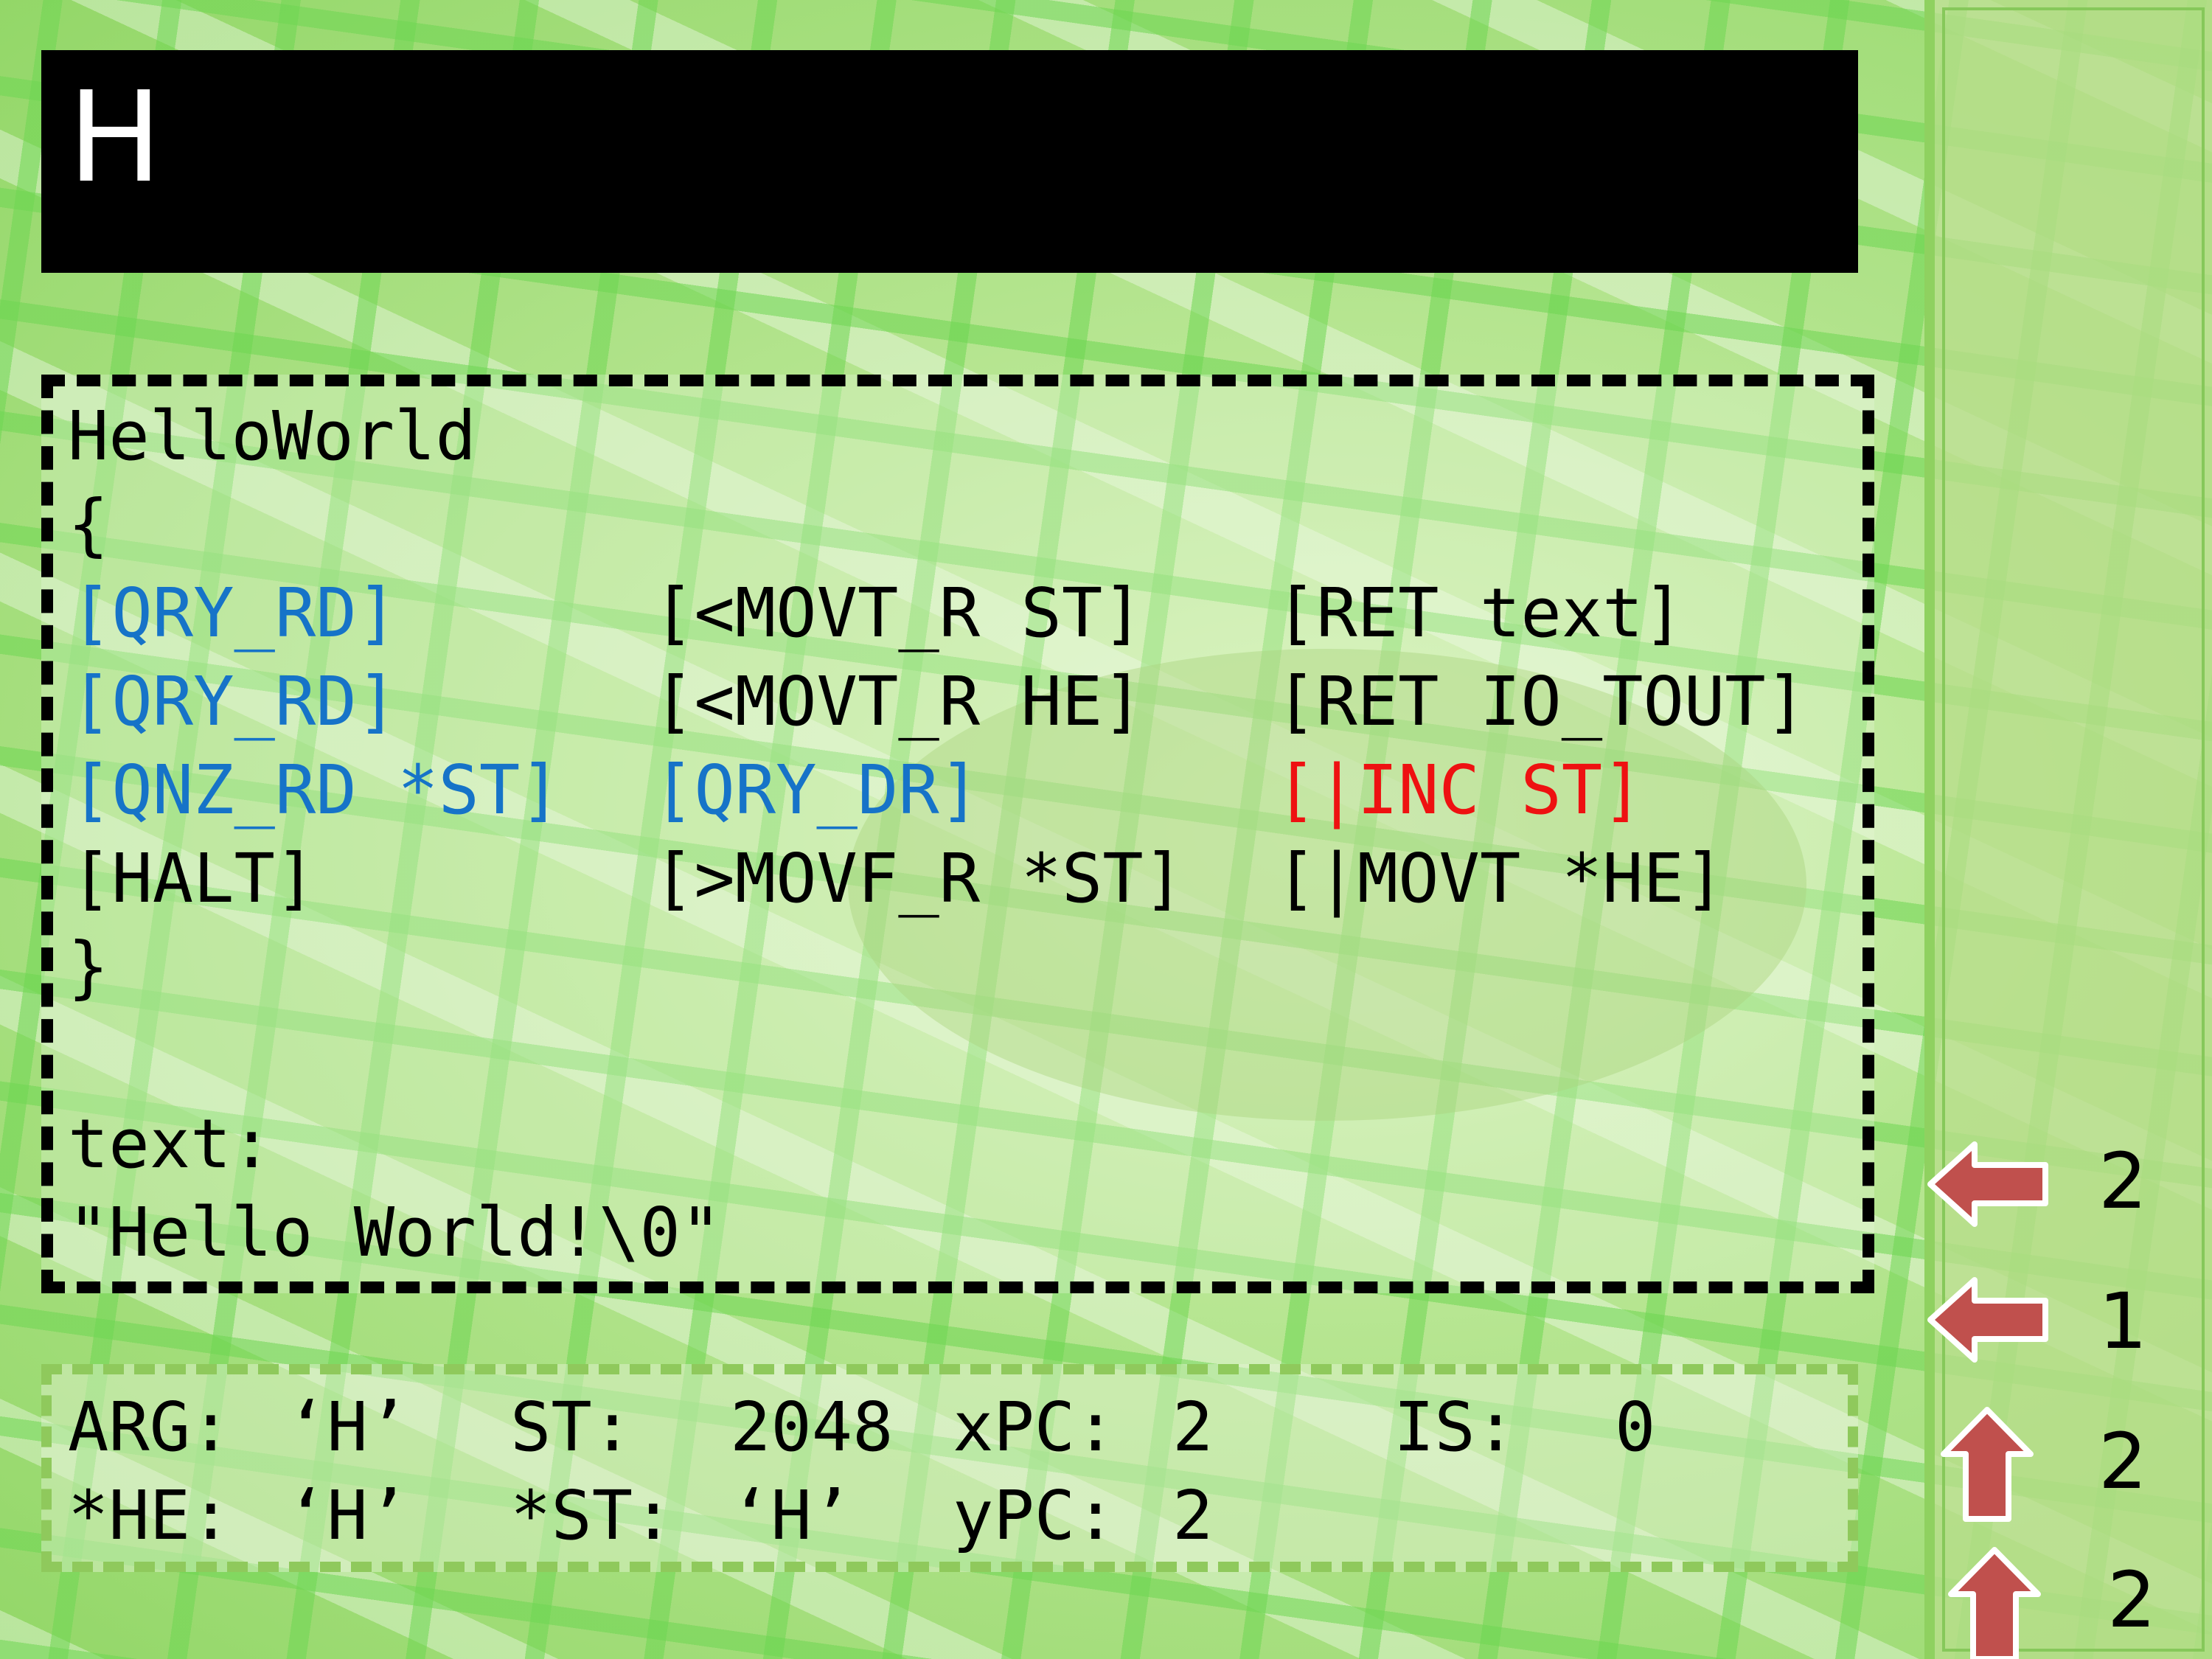  I want to click on page-title: H, so click(115, 138).